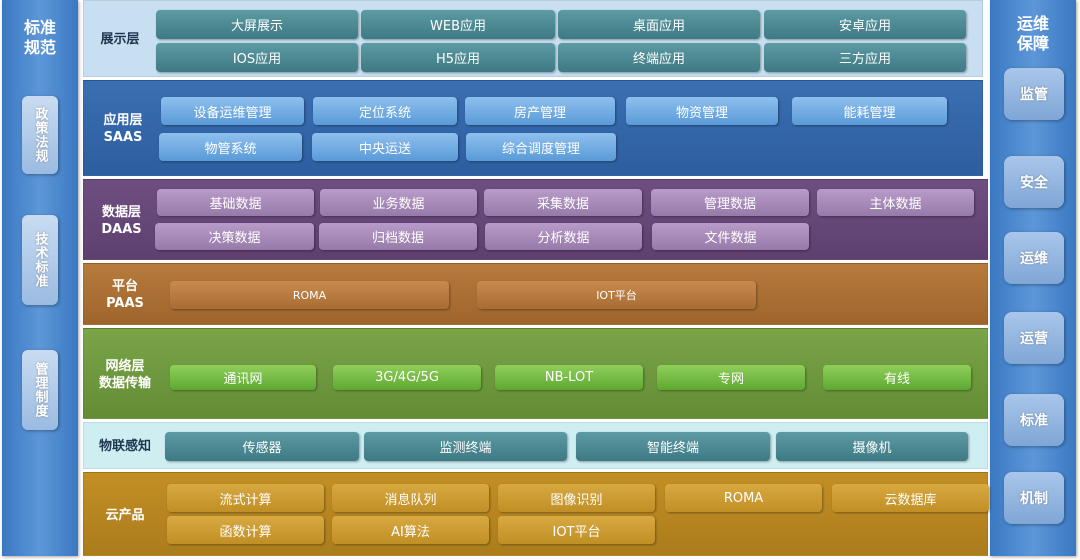  I want to click on layer-network-label-line-2: 数据传输, so click(124, 383).